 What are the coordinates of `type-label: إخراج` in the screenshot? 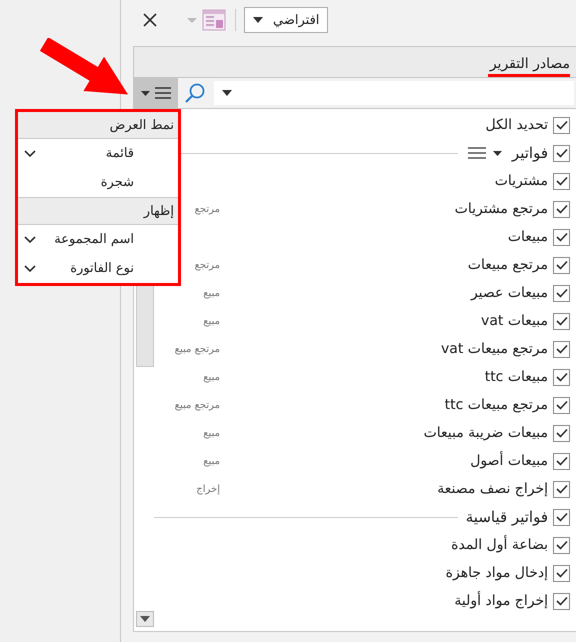 It's located at (207, 489).